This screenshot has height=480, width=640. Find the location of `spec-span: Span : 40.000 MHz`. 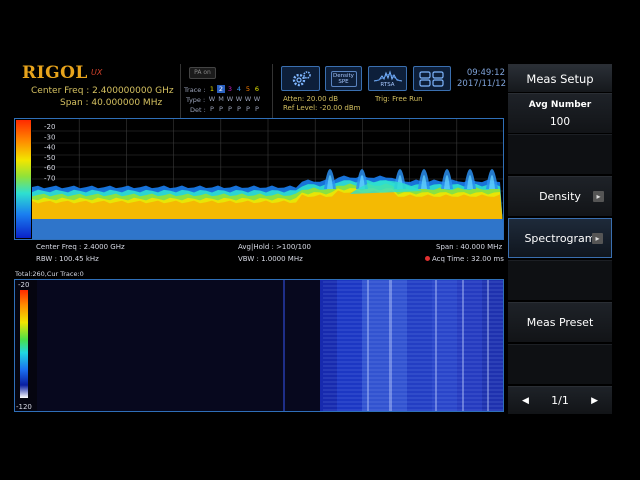

spec-span: Span : 40.000 MHz is located at coordinates (469, 247).